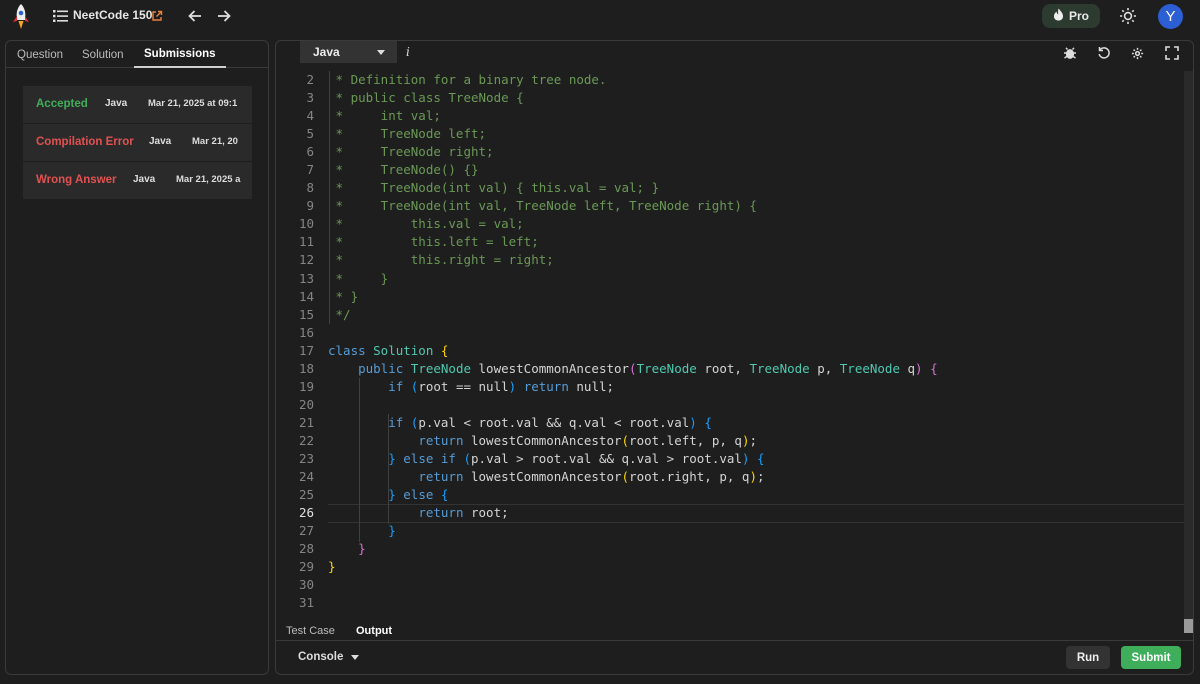 This screenshot has height=684, width=1200. What do you see at coordinates (329, 657) in the screenshot?
I see `console-toggle: Console` at bounding box center [329, 657].